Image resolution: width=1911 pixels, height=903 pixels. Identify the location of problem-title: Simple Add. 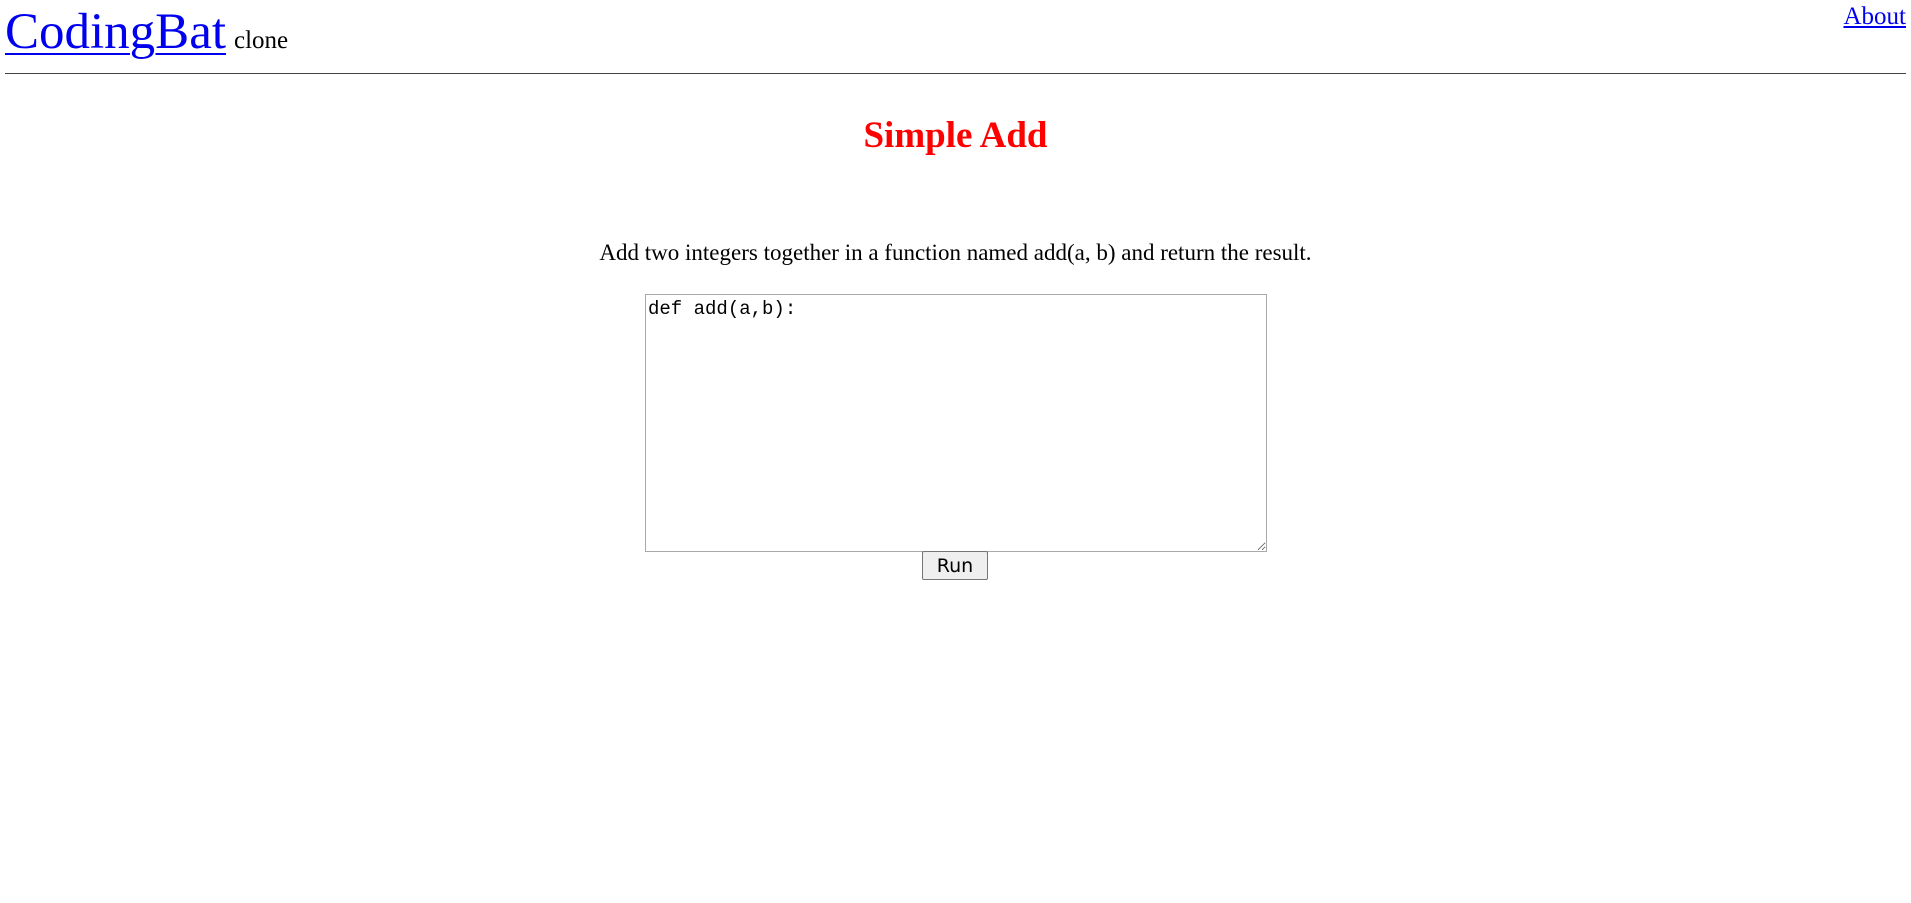
(955, 135).